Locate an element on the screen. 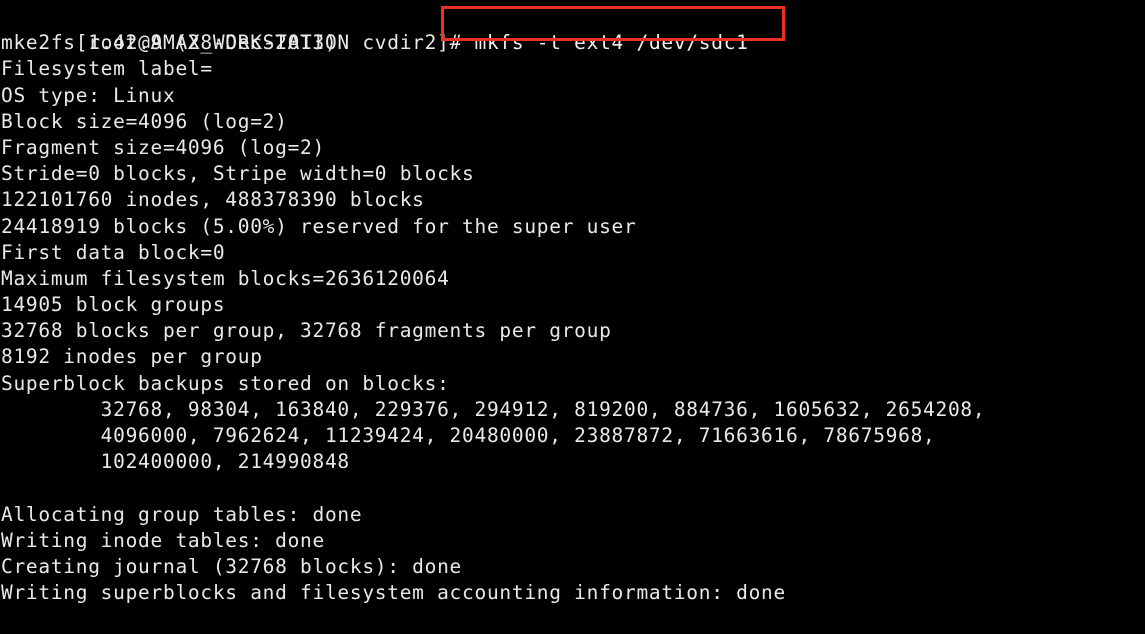 Image resolution: width=1145 pixels, height=634 pixels. prompt-command-gap is located at coordinates (468, 42).